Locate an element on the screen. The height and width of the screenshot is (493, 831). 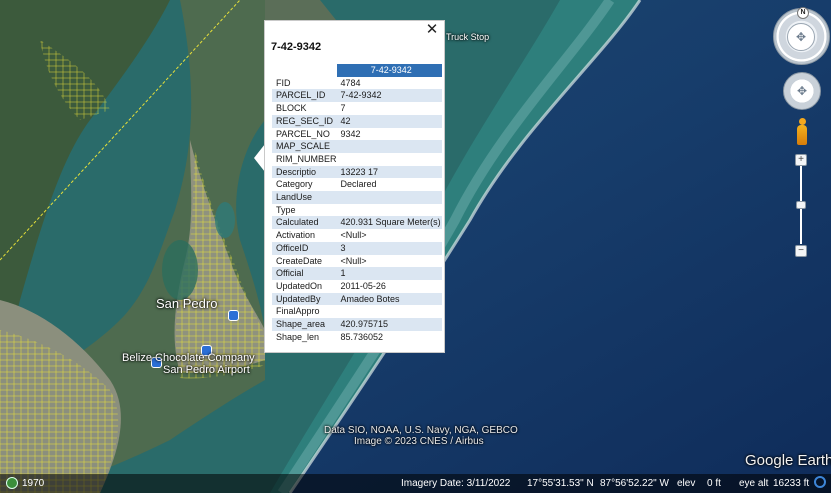
attribute-row: BLOCK 7 is located at coordinates (357, 108).